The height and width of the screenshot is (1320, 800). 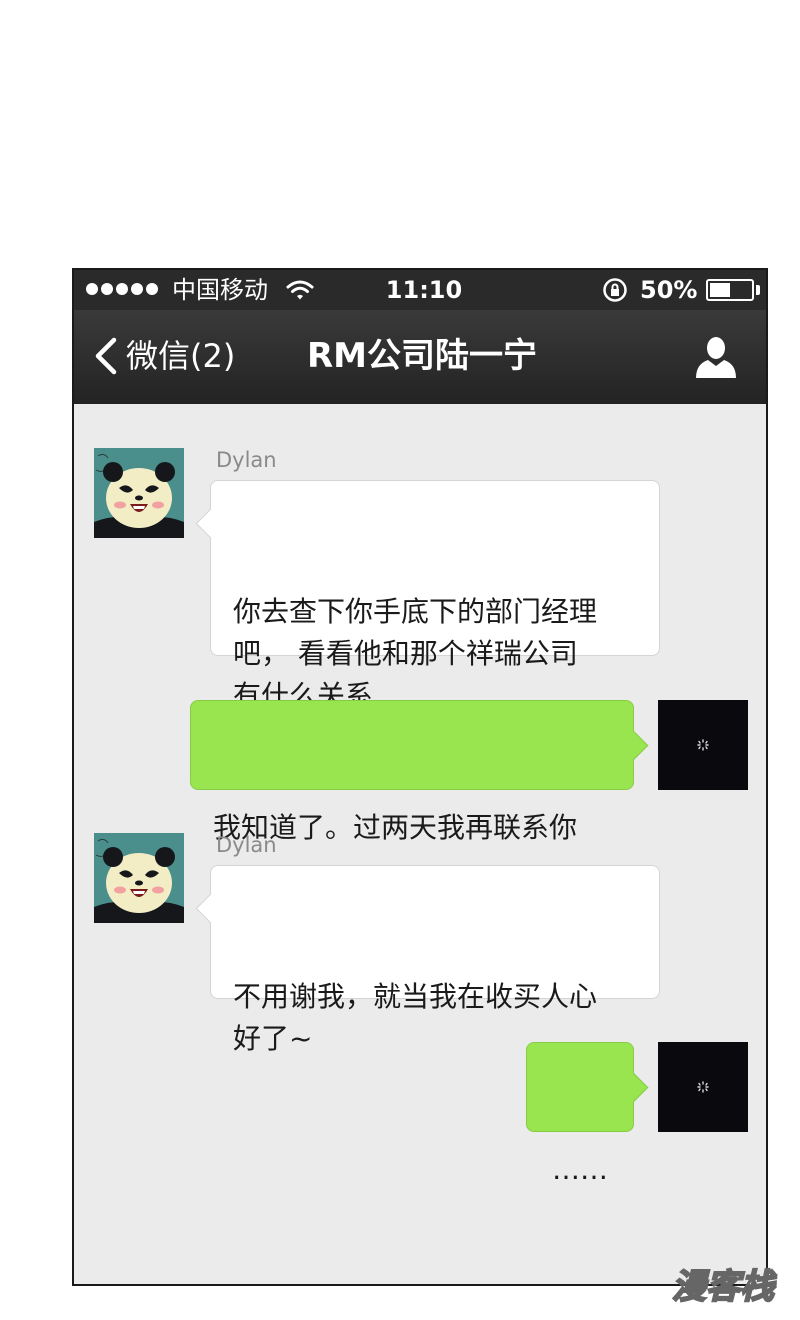 I want to click on nav-bar: 微信(2) RM公司陆一宁, so click(x=420, y=357).